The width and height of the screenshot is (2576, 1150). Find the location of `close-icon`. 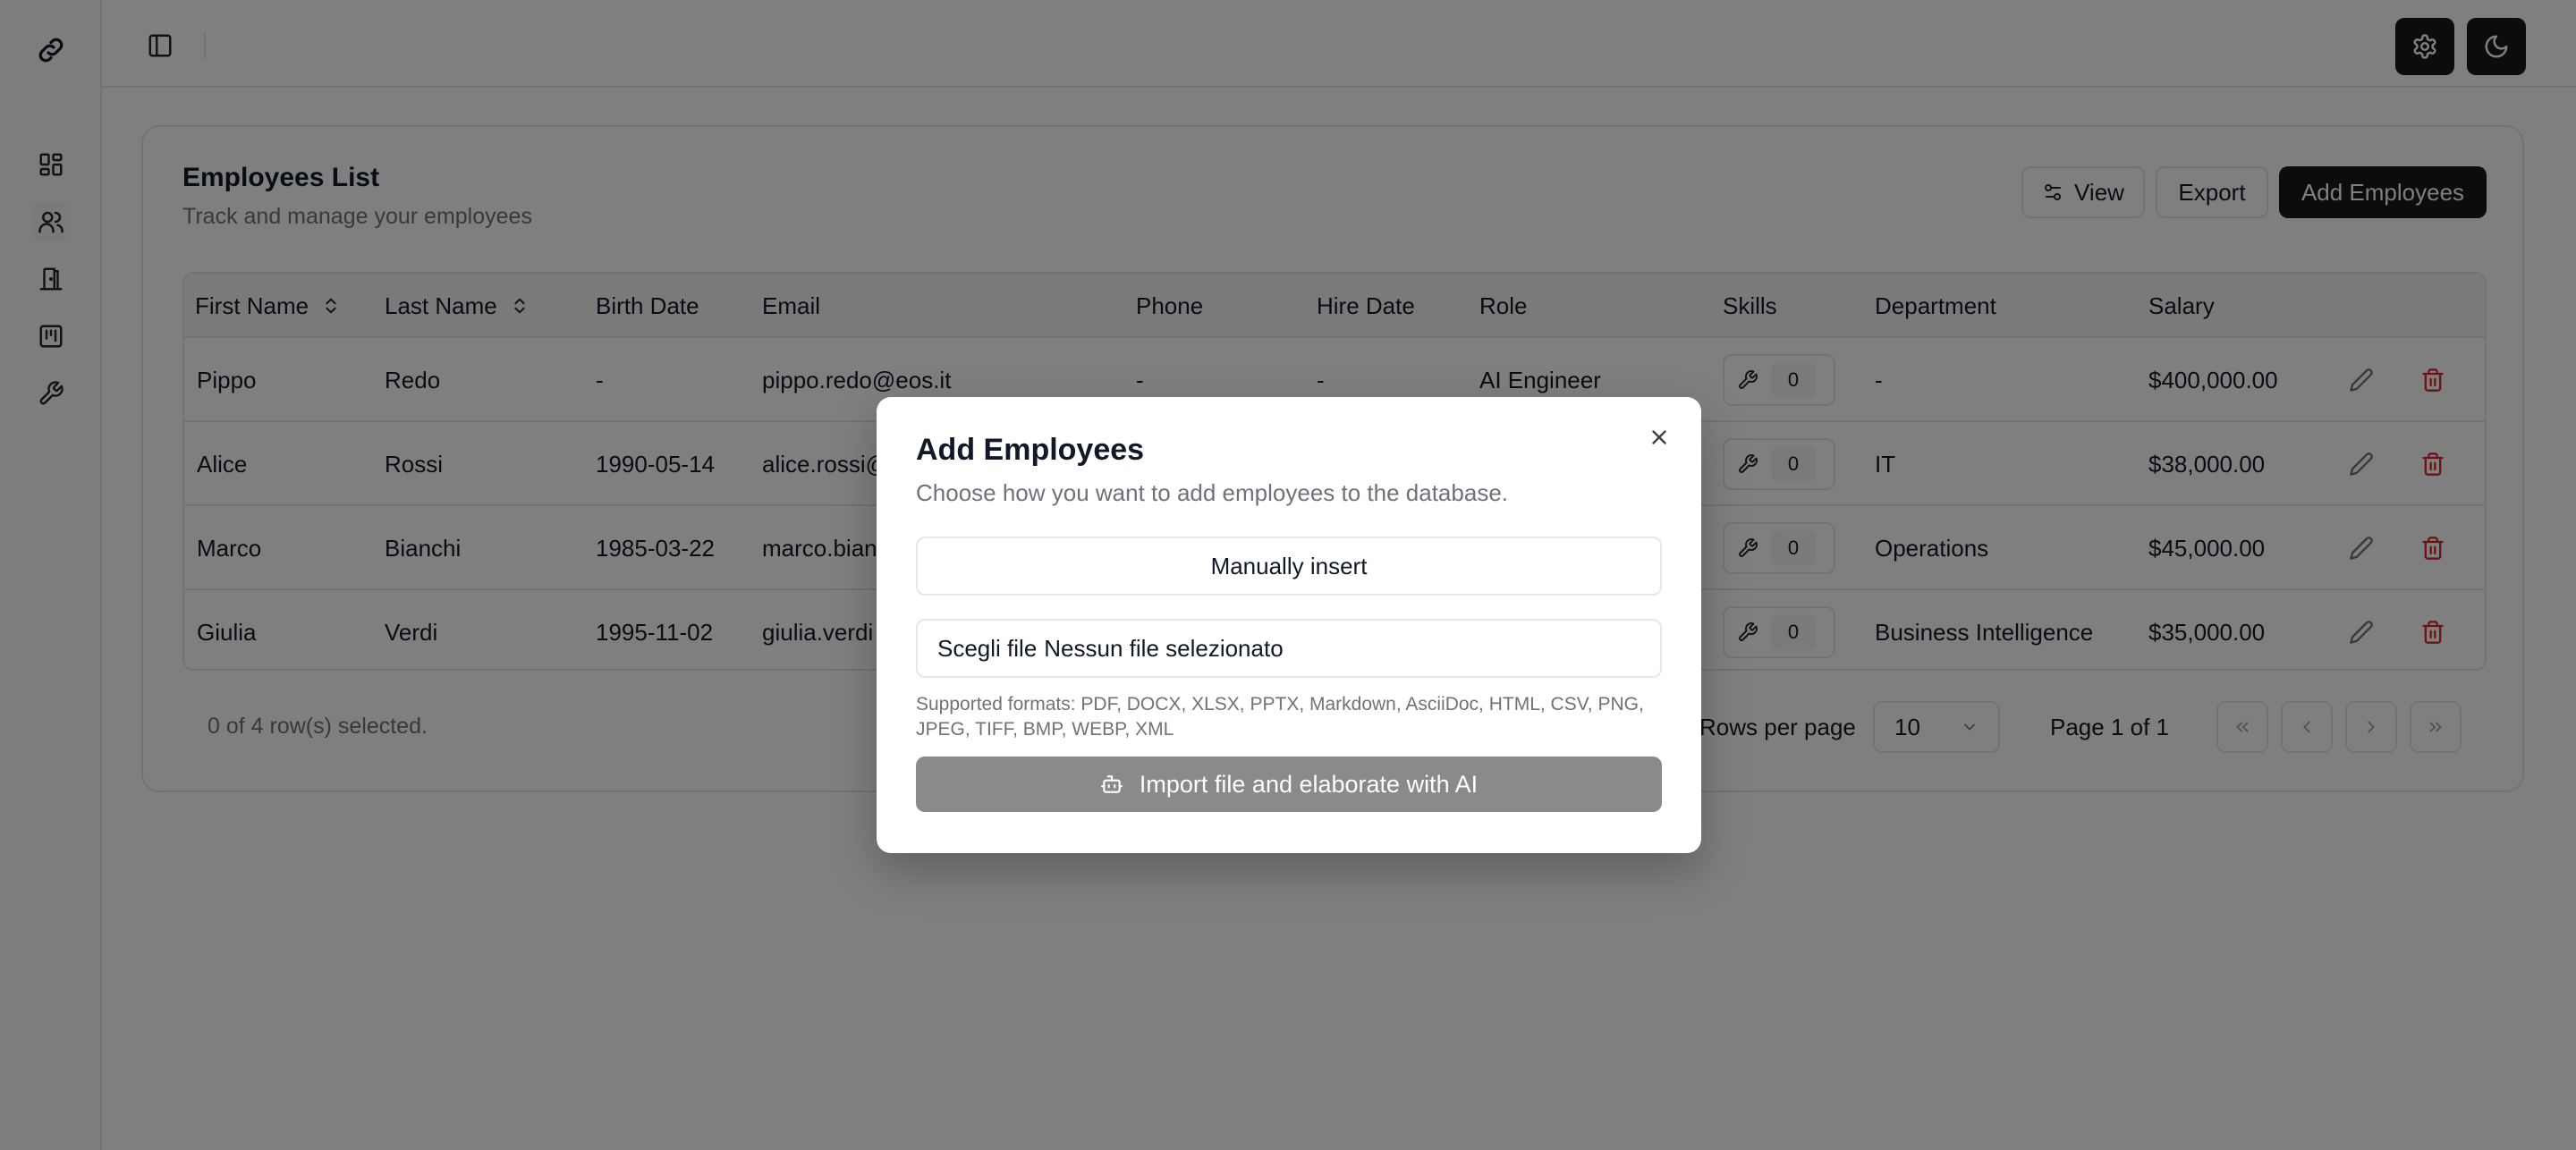

close-icon is located at coordinates (1659, 437).